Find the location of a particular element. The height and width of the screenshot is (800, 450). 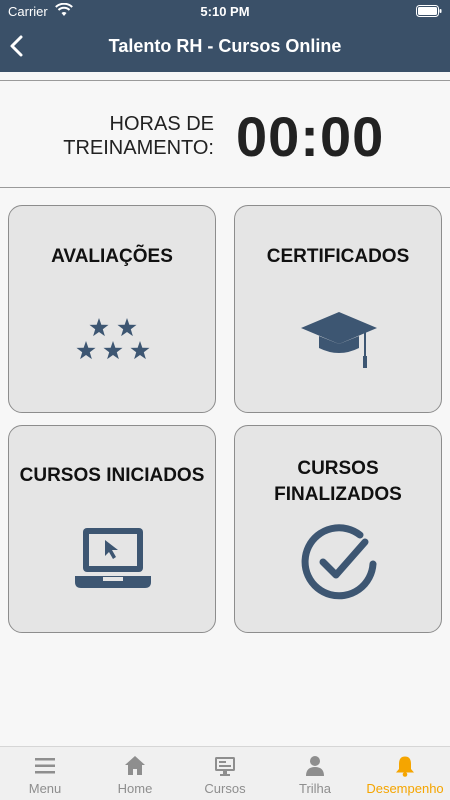

graduation-cap-icon is located at coordinates (339, 340).